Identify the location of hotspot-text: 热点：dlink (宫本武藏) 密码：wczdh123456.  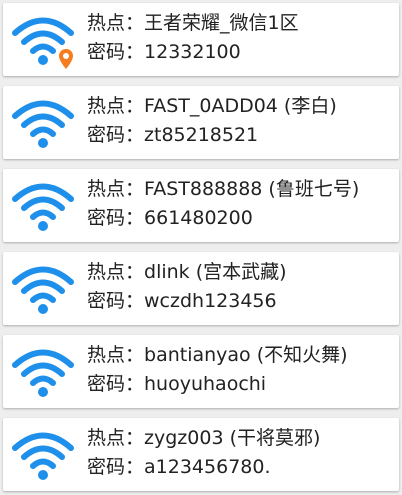
(241, 287).